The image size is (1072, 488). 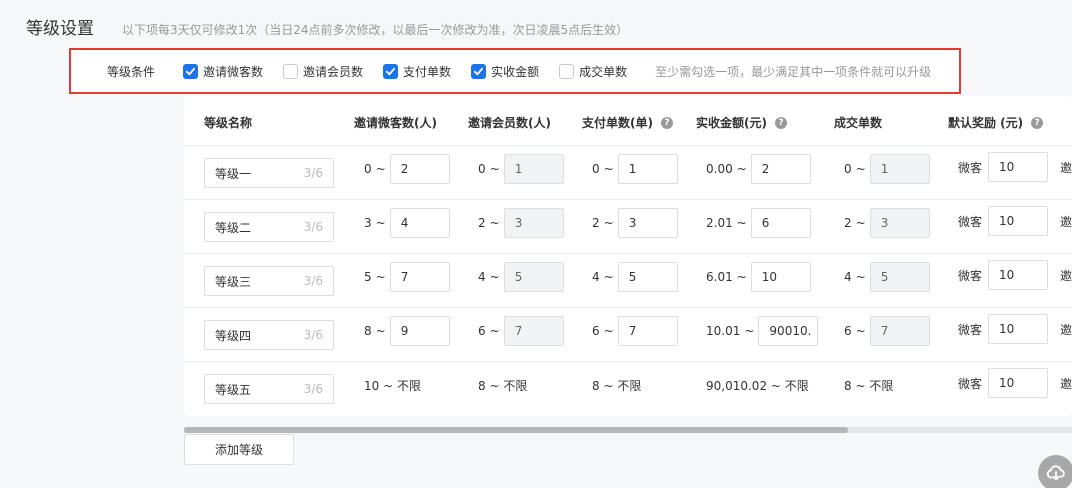 I want to click on pay-orders-range: 4 ~5, so click(x=635, y=277).